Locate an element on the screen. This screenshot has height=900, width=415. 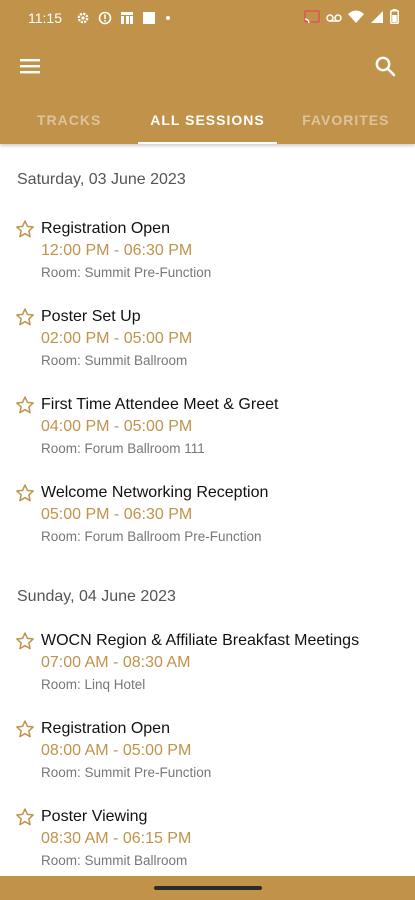
dot-icon is located at coordinates (168, 18).